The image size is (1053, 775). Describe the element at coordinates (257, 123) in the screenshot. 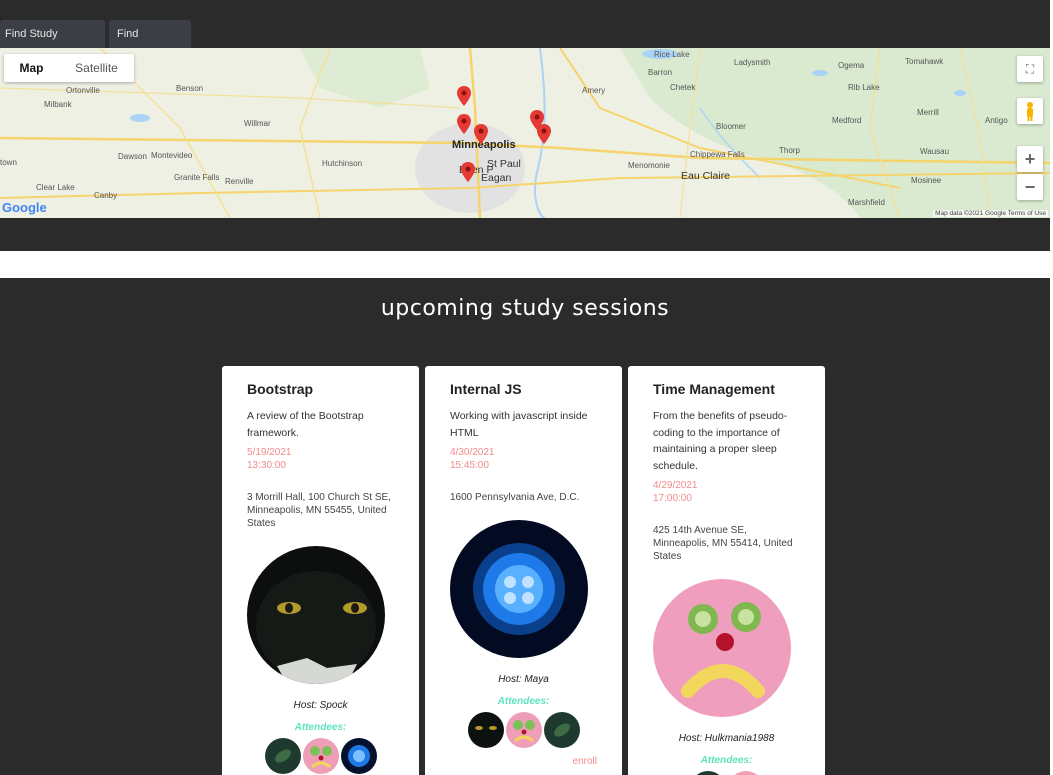

I see `map-label-willmar: Willmar` at that location.